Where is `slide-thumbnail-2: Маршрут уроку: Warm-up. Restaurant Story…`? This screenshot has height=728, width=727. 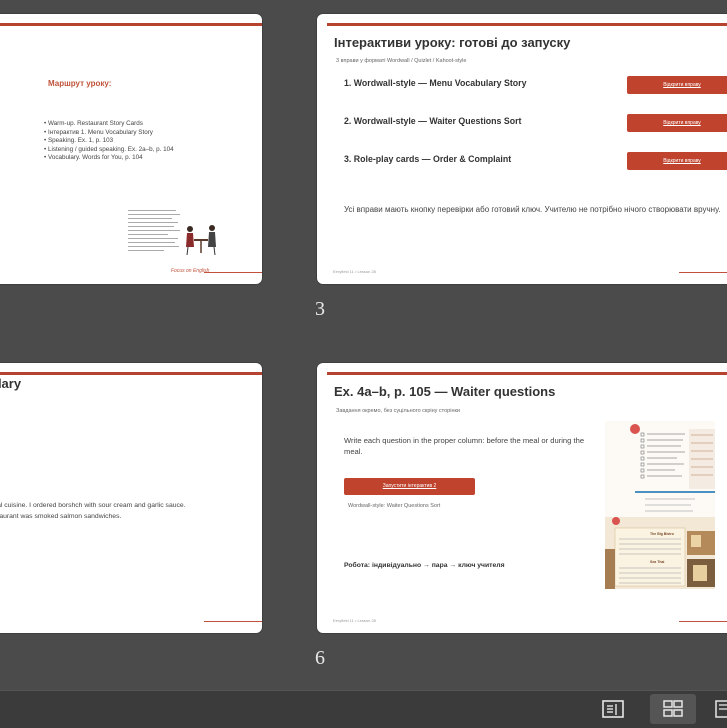
slide-thumbnail-2: Маршрут уроку: Warm-up. Restaurant Story… is located at coordinates (131, 149).